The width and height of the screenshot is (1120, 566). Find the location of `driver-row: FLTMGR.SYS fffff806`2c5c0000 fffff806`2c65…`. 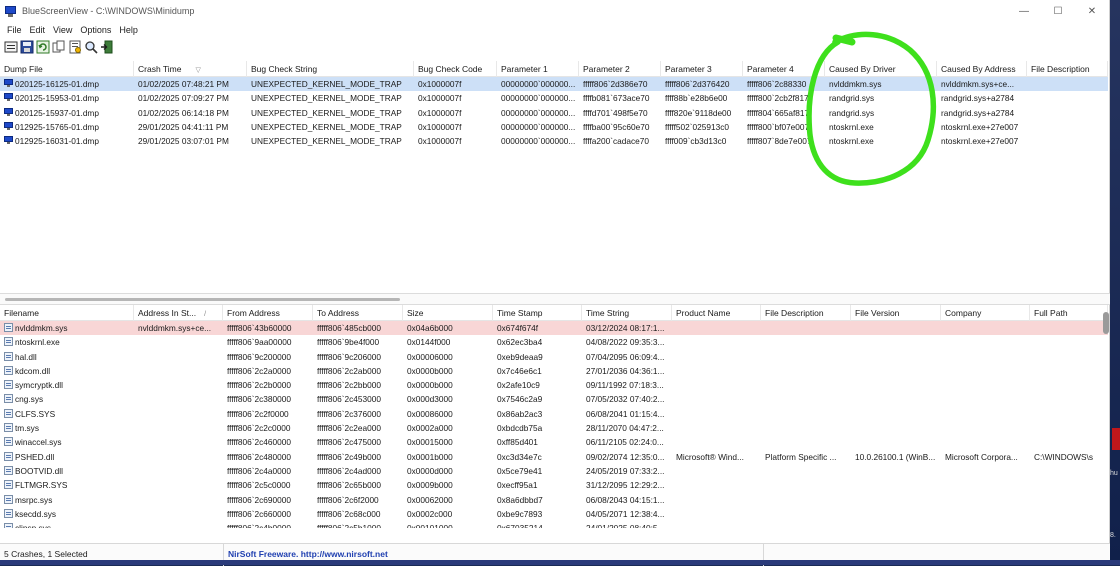

driver-row: FLTMGR.SYS fffff806`2c5c0000 fffff806`2c65… is located at coordinates (554, 485).